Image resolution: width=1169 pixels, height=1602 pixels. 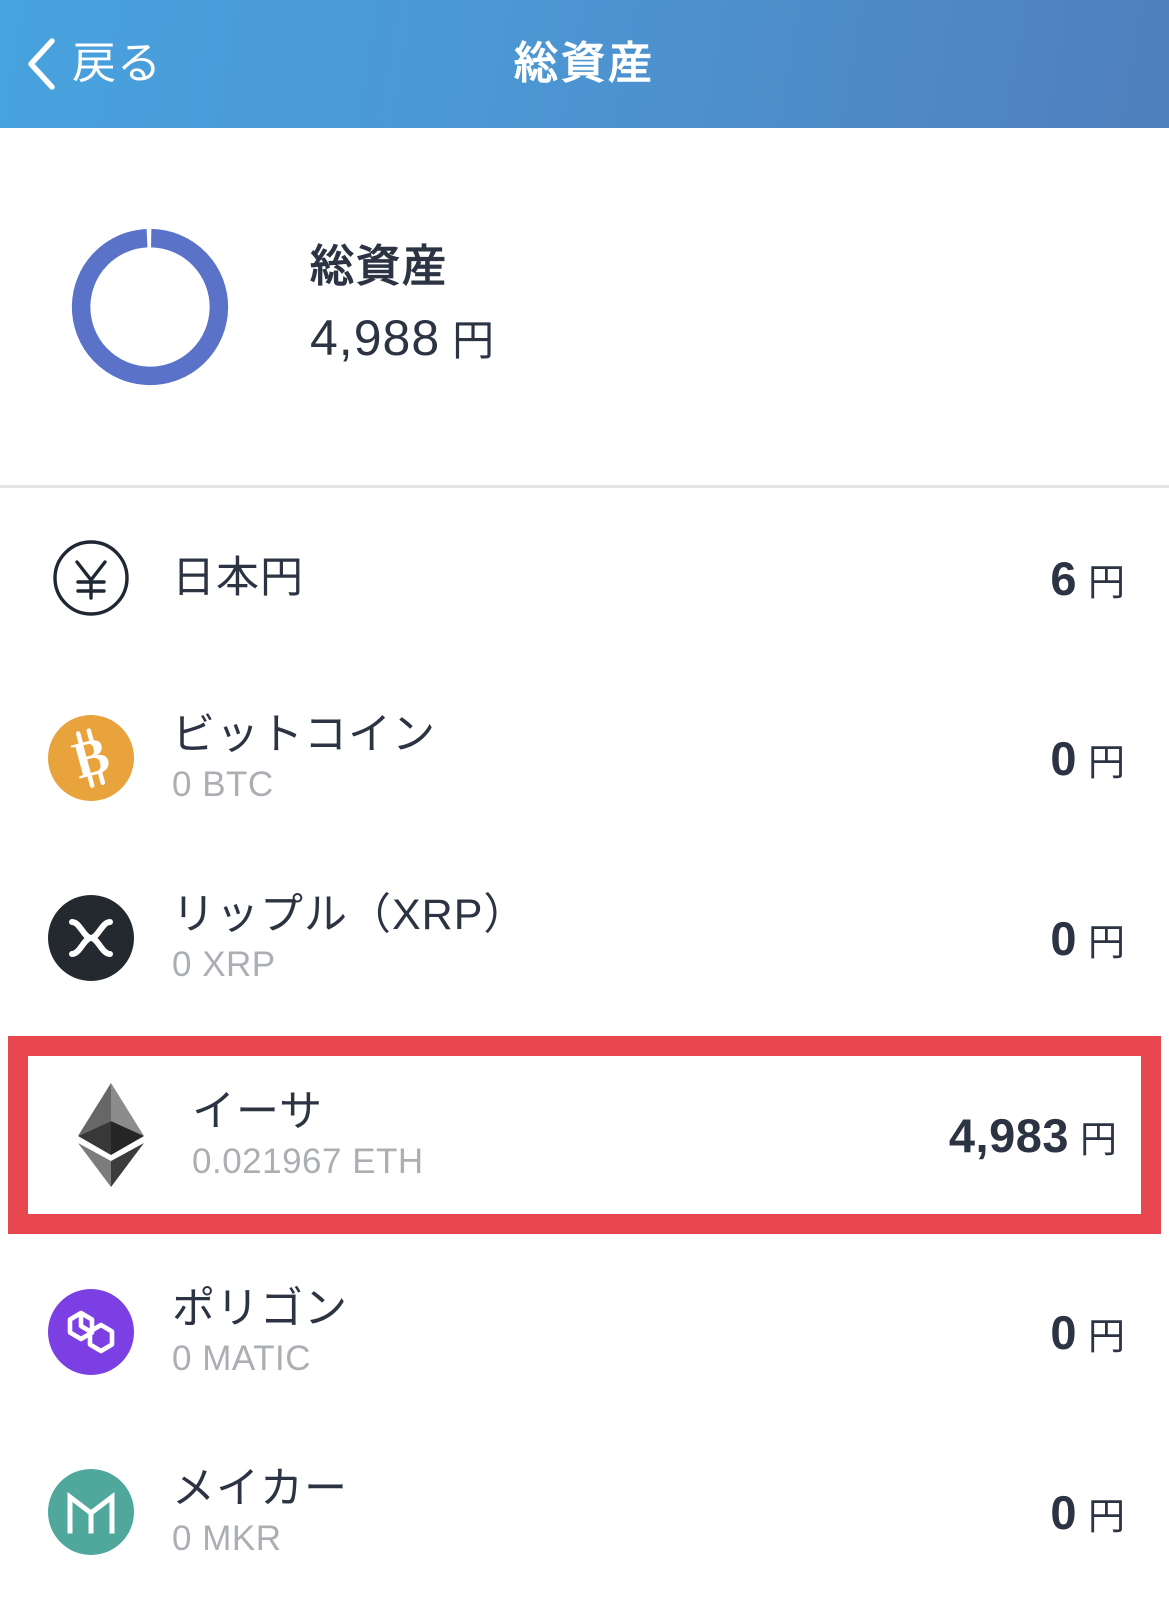 I want to click on xrp-icon, so click(x=91, y=938).